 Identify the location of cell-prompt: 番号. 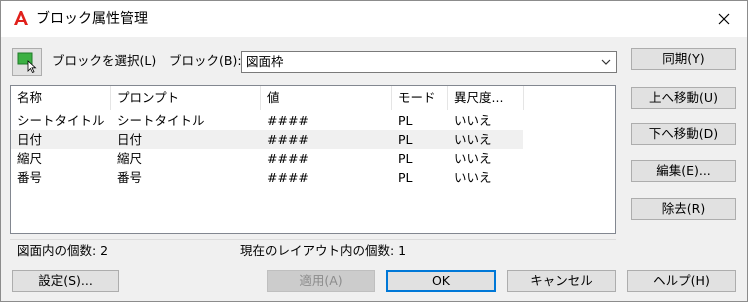
(130, 177).